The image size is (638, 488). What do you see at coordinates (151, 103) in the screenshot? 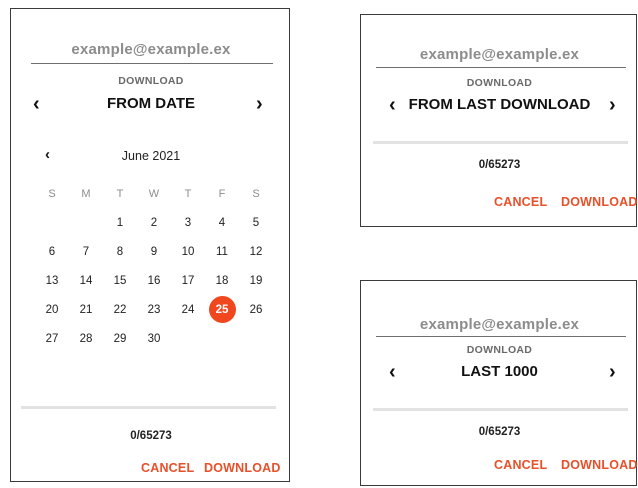
I see `download-mode-label: FROM DATE` at bounding box center [151, 103].